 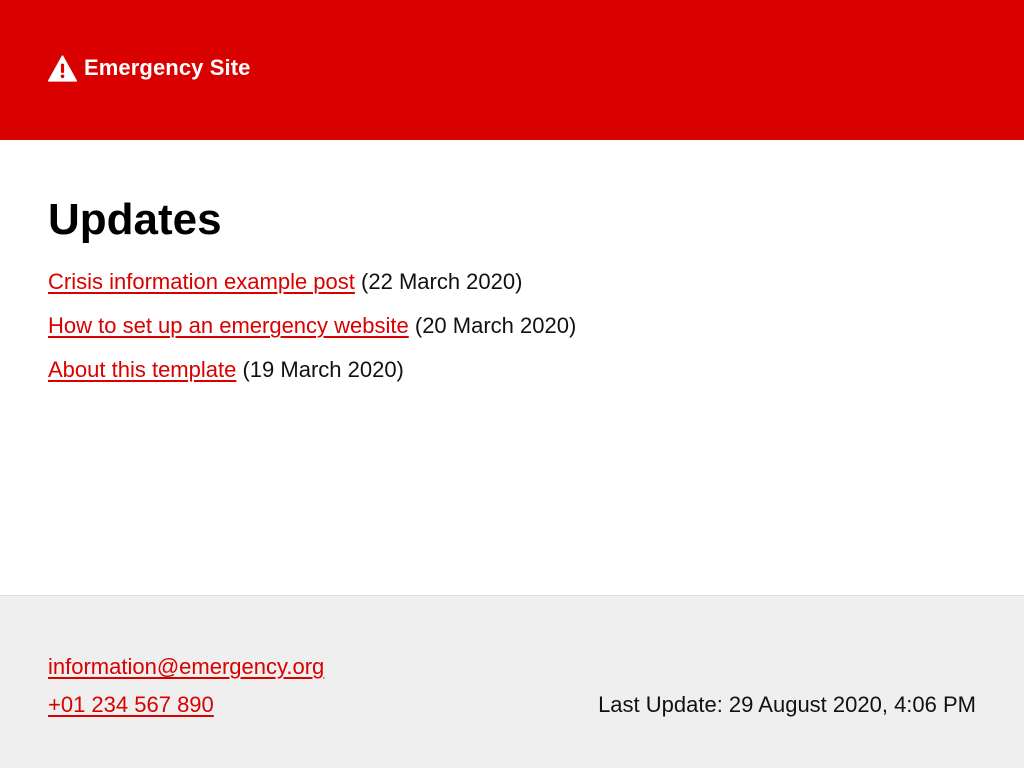 I want to click on warning-triangle-icon, so click(x=62, y=68).